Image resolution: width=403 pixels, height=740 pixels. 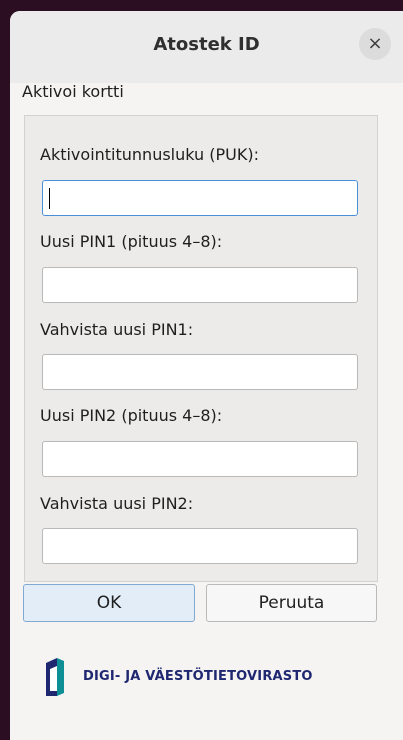 I want to click on org-name: DIGI- JA VÄESTÖTIETOVIRASTO, so click(x=198, y=676).